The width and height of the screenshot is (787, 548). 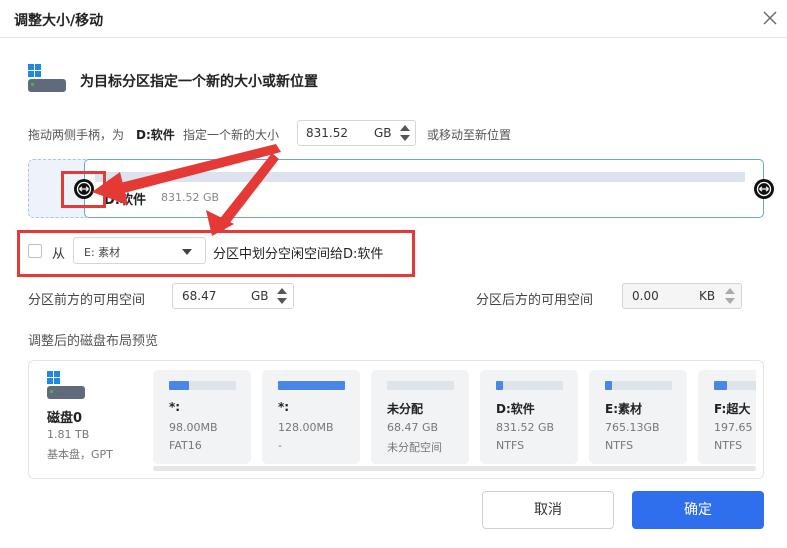 What do you see at coordinates (59, 21) in the screenshot?
I see `dialog-title: 调整大小/移动` at bounding box center [59, 21].